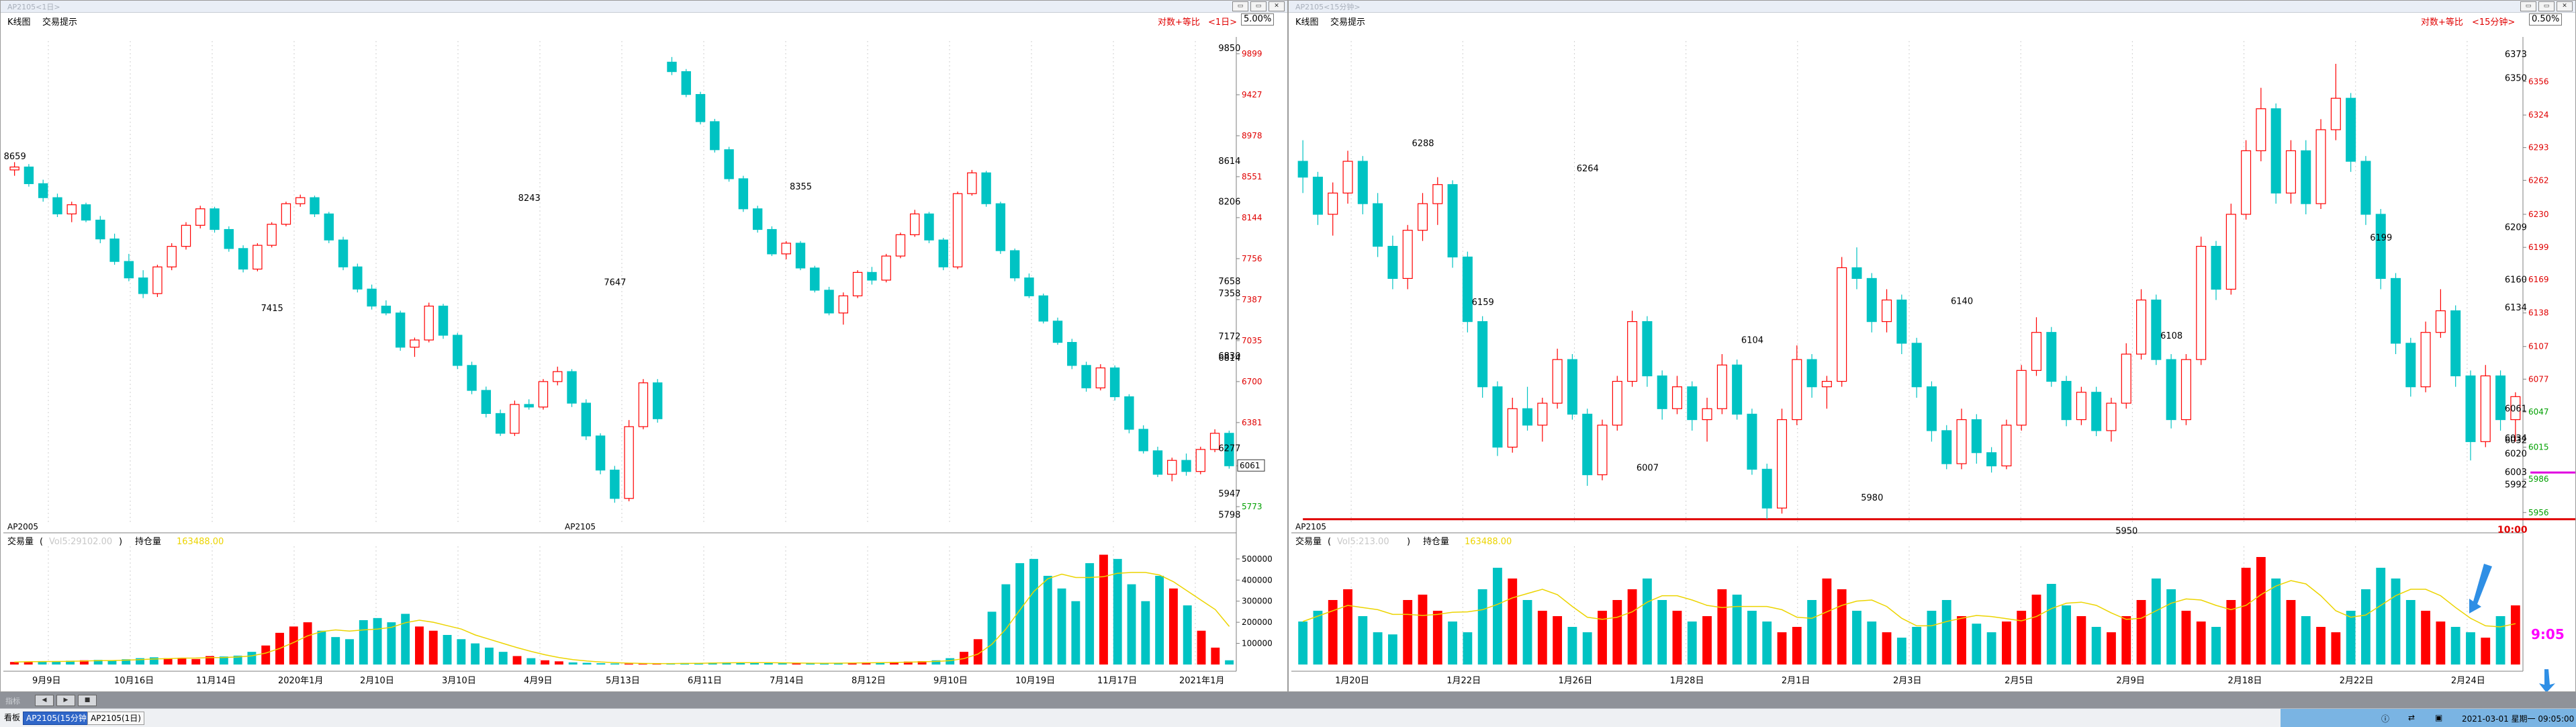 This screenshot has height=727, width=2576. Describe the element at coordinates (115, 718) in the screenshot. I see `tab-ap2105-1day: AP2105(1日)` at that location.